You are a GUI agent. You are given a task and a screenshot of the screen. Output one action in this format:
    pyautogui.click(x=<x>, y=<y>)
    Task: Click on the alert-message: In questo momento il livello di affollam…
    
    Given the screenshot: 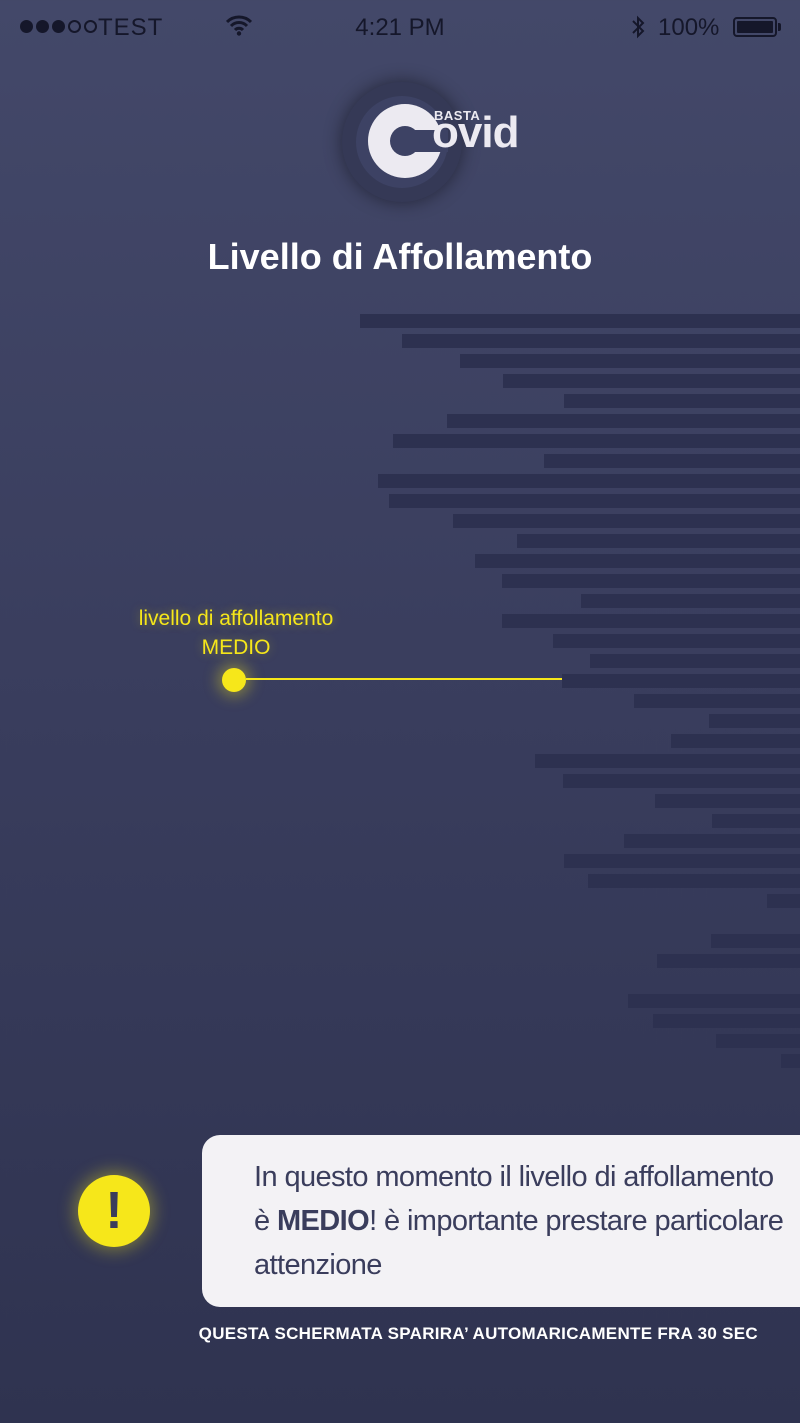 What is the action you would take?
    pyautogui.click(x=501, y=1221)
    